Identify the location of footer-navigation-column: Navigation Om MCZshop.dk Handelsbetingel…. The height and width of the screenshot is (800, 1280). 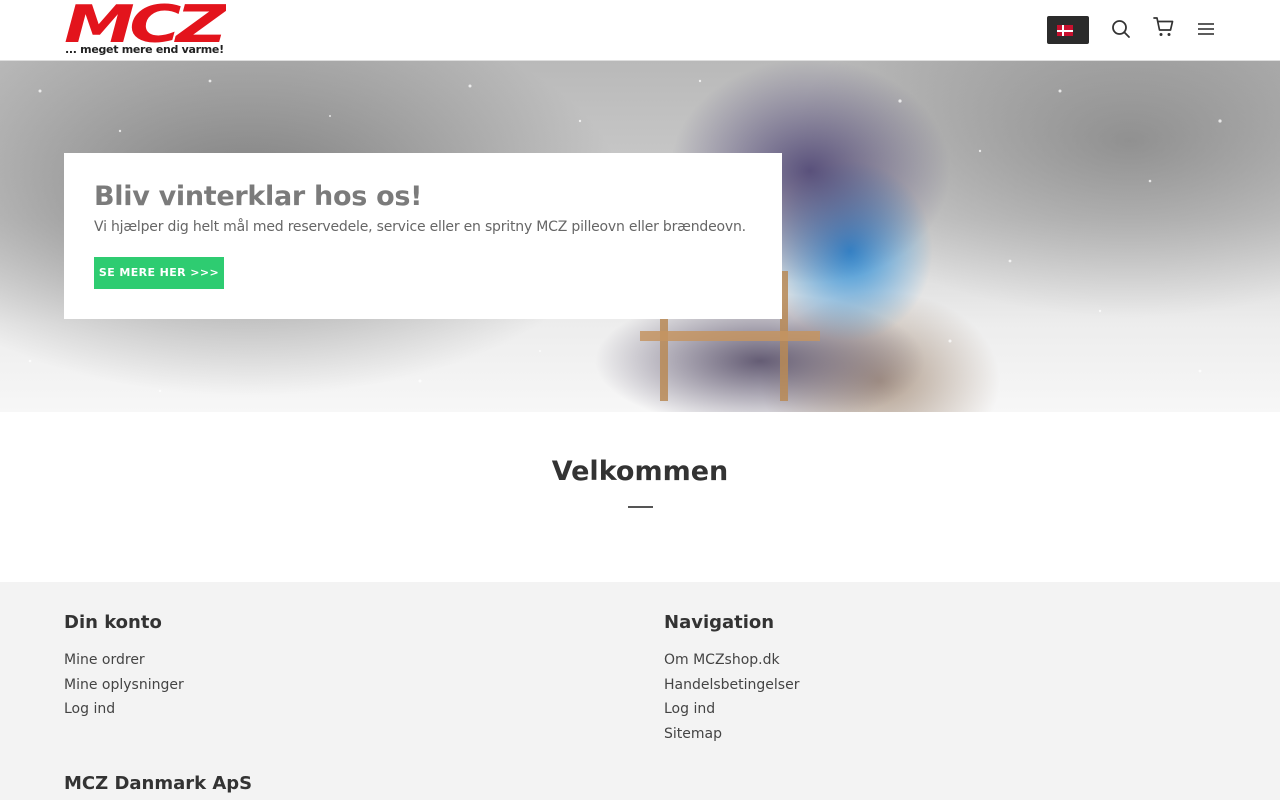
(944, 680).